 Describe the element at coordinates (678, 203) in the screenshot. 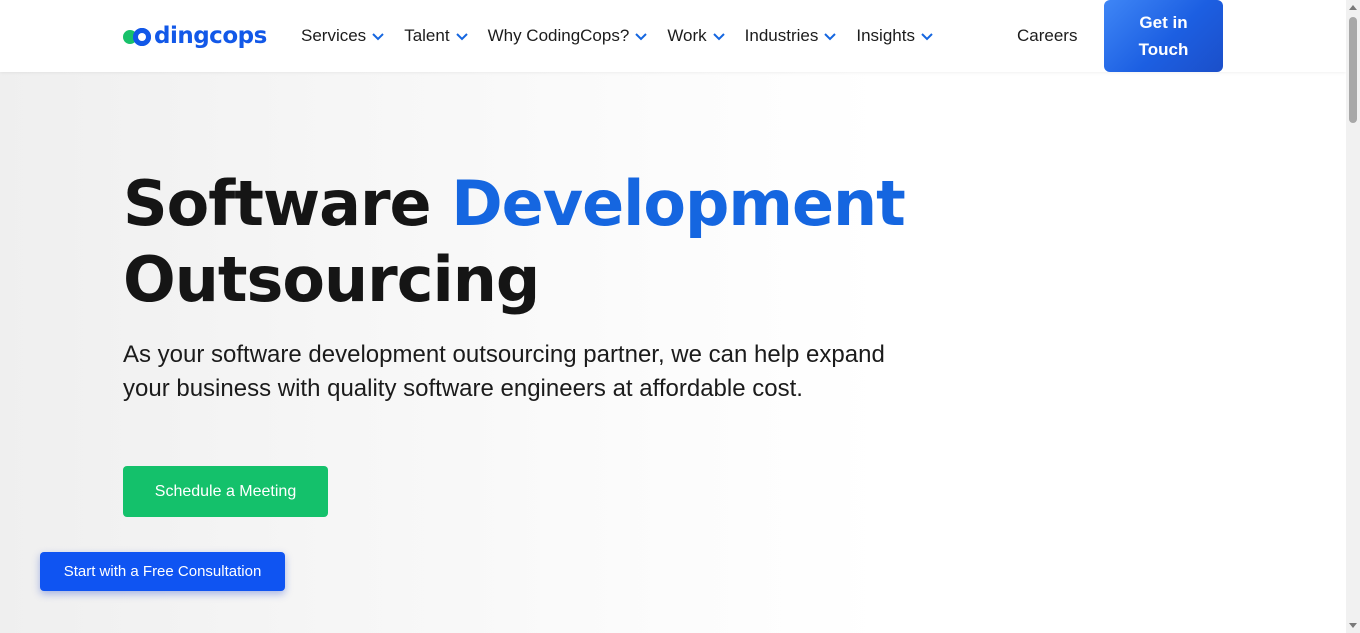

I see `hero-title-accent: Development` at that location.